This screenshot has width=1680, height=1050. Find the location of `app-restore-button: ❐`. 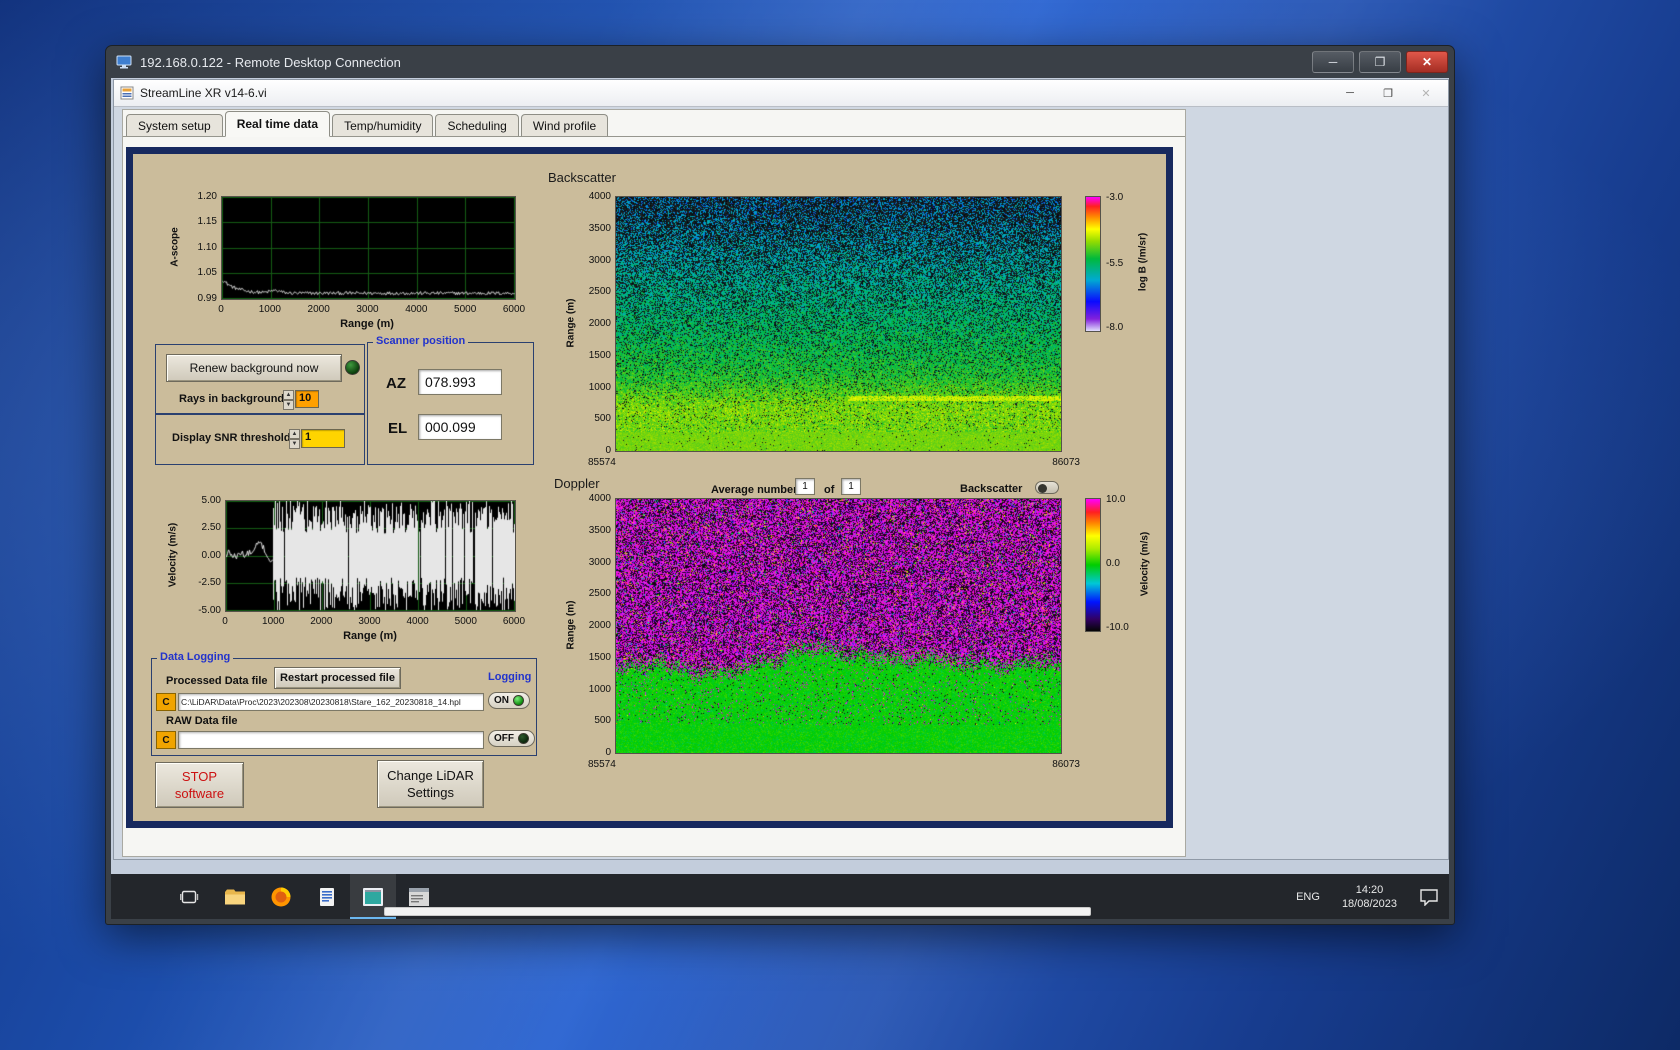

app-restore-button: ❐ is located at coordinates (1388, 93).